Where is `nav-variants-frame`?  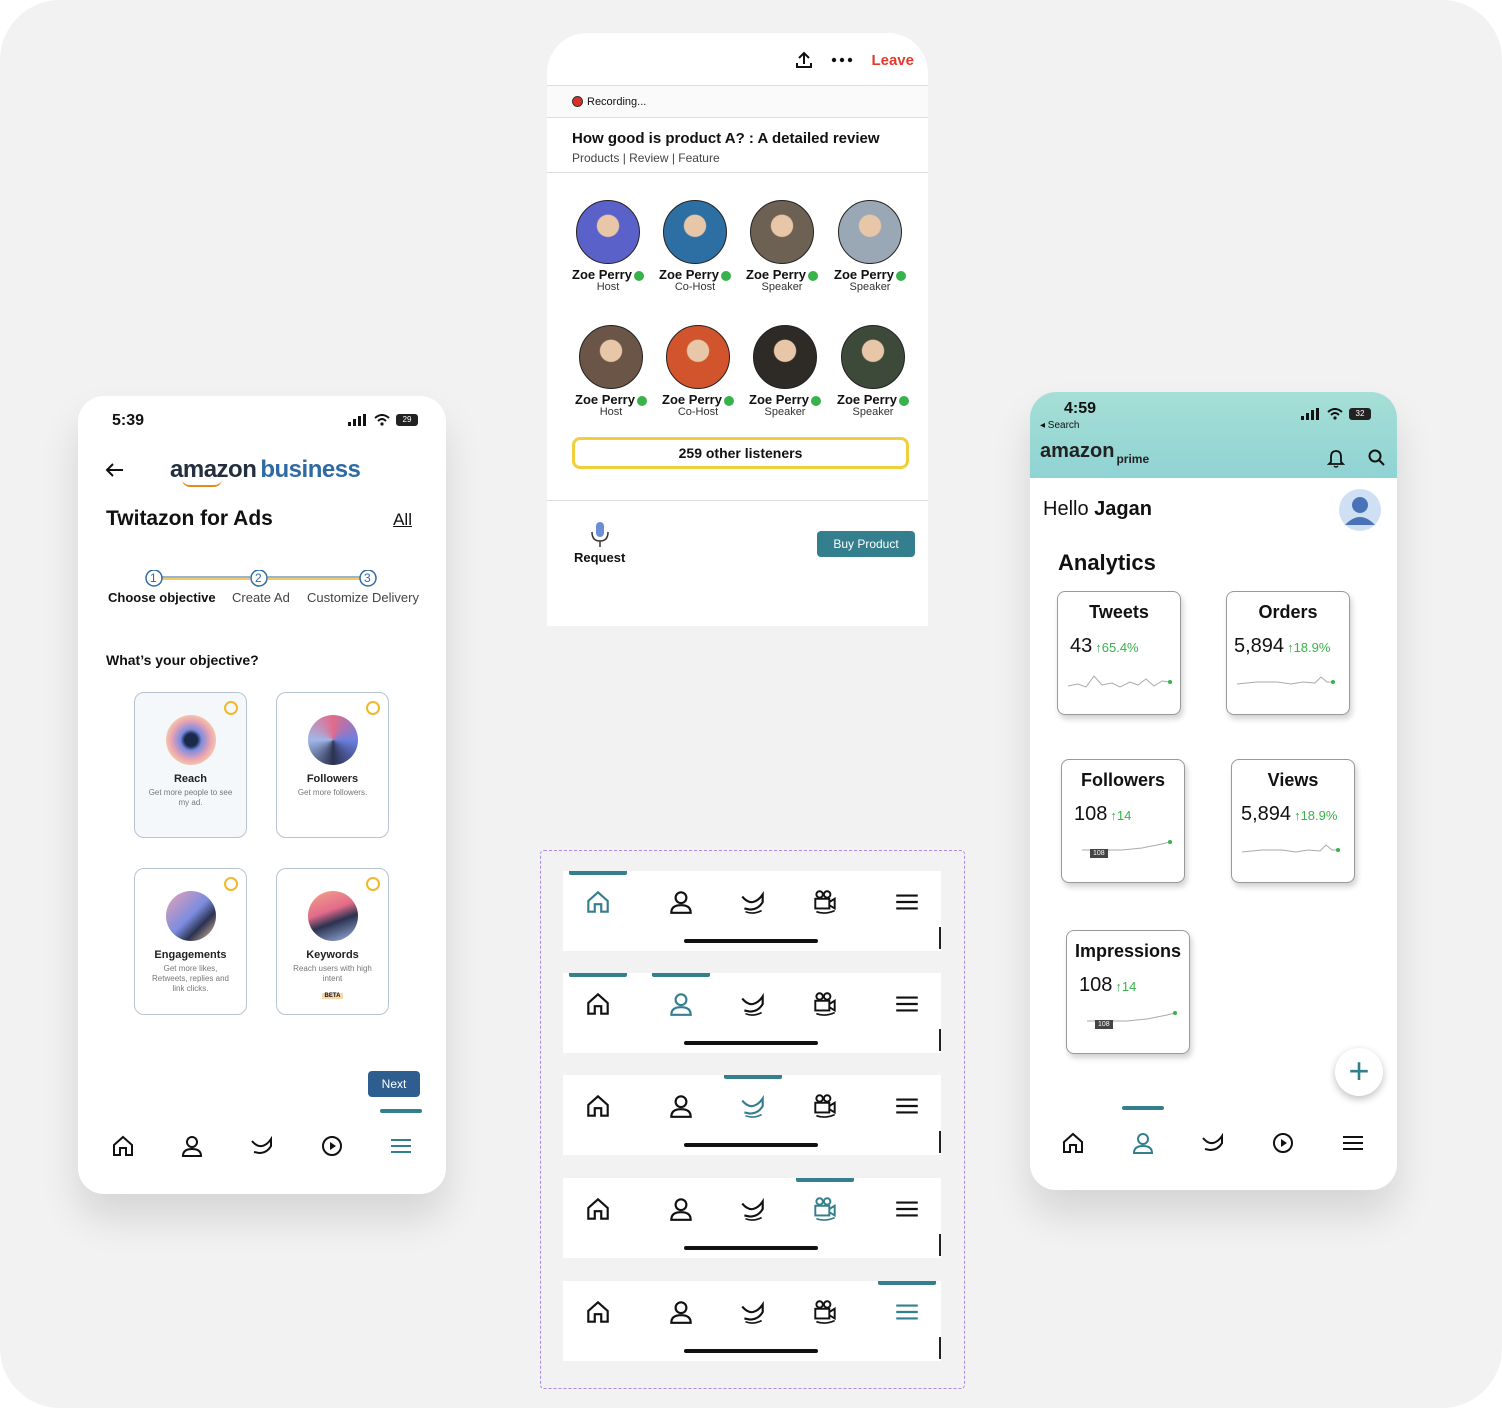 nav-variants-frame is located at coordinates (752, 1119).